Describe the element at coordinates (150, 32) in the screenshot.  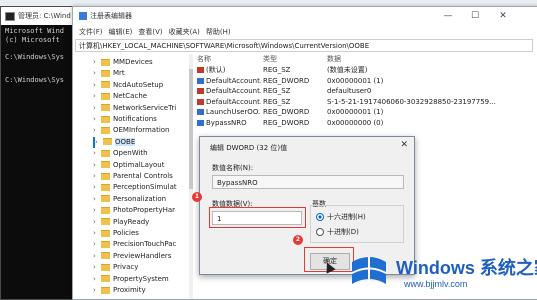
I see `menu-view: 查看(V)` at that location.